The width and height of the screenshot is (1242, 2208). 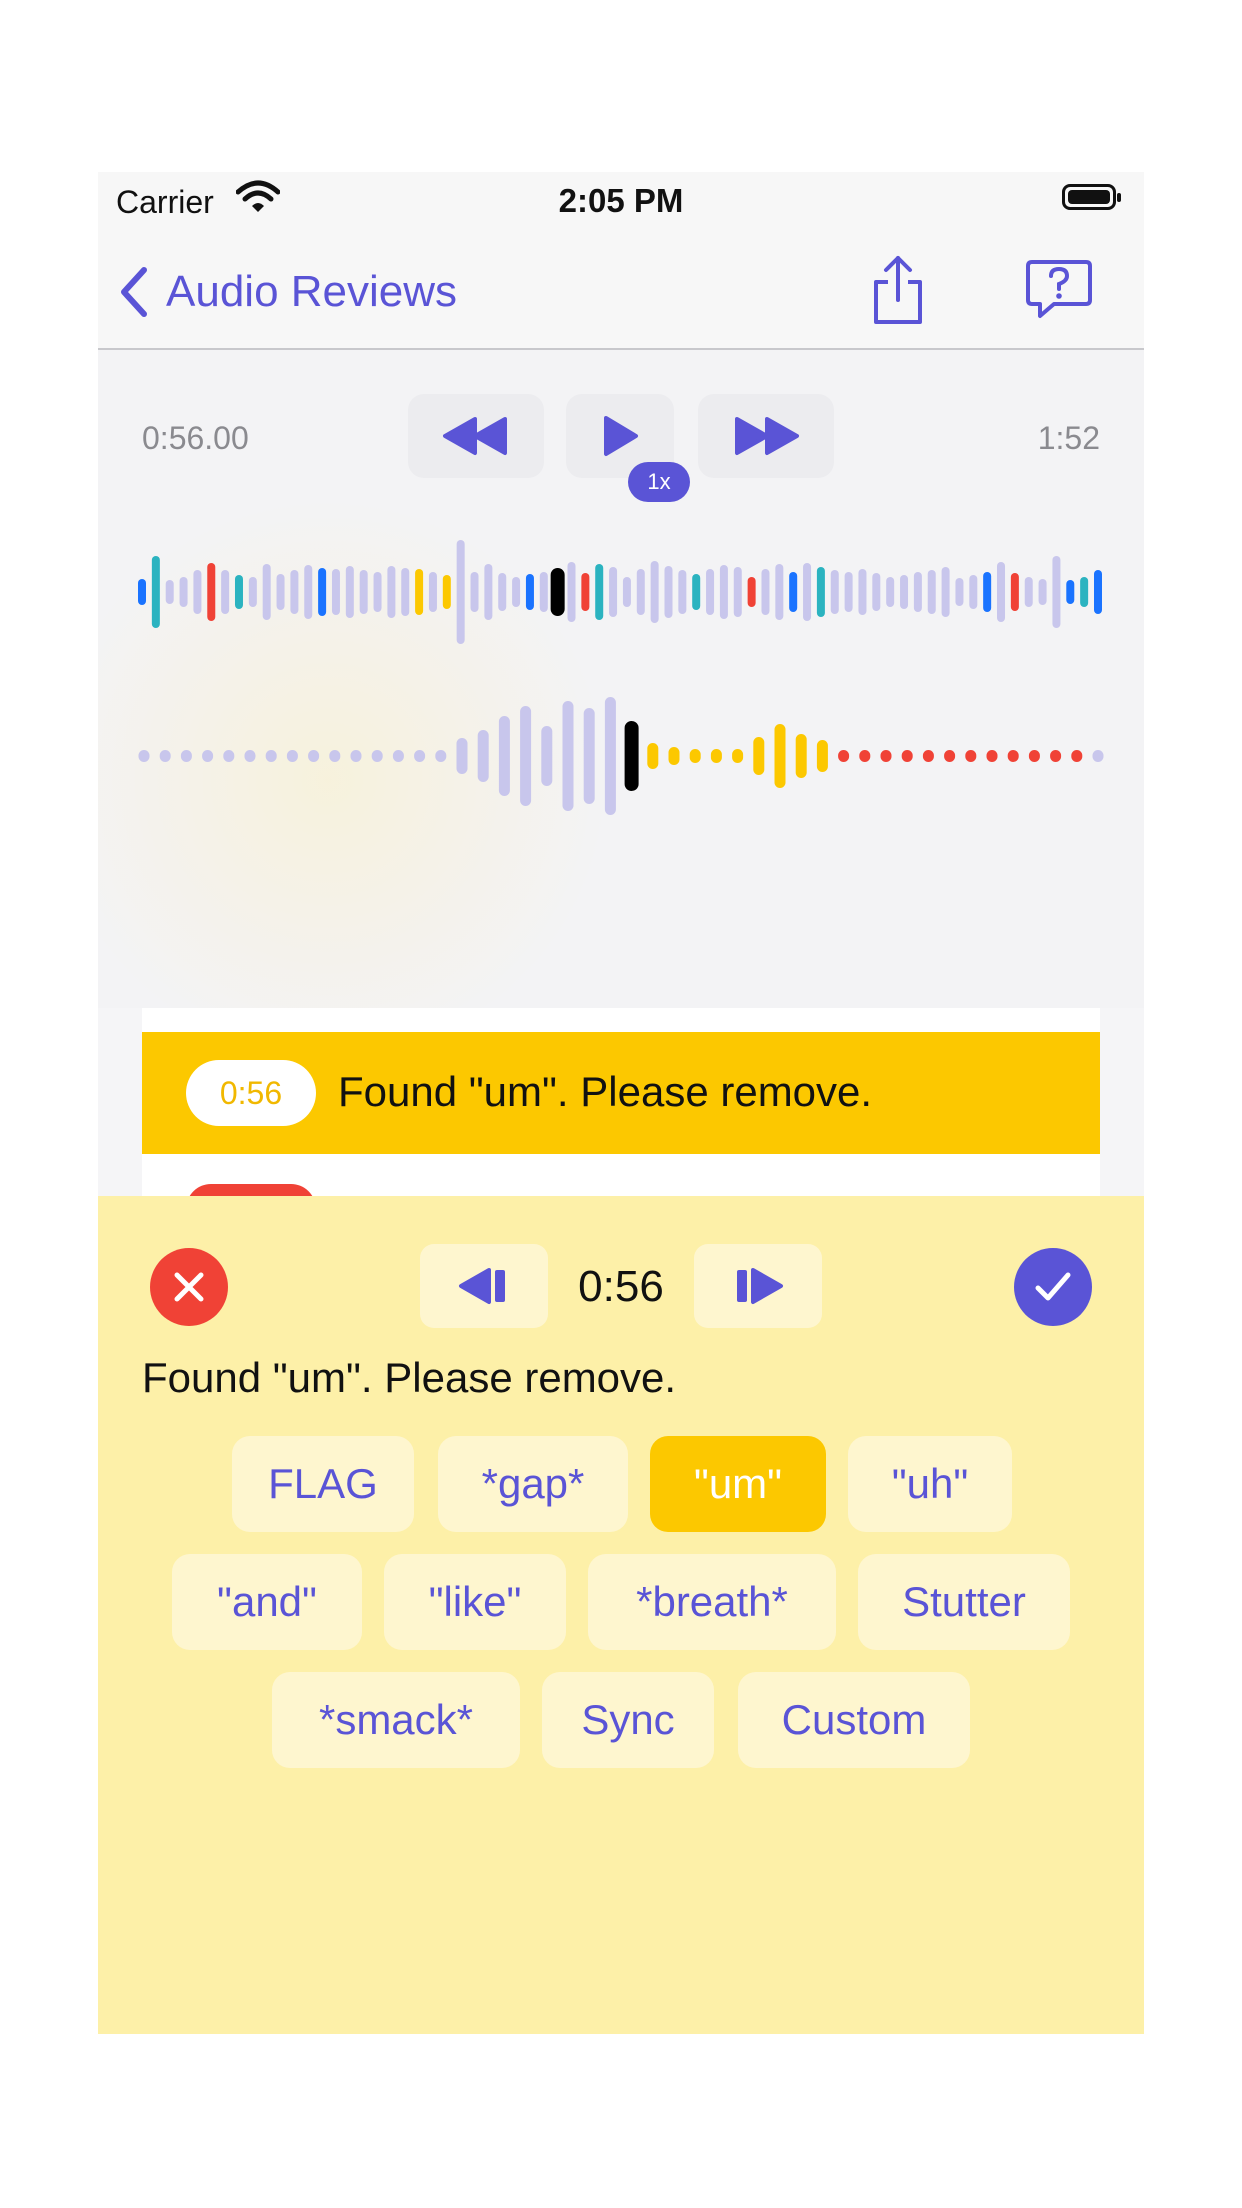 What do you see at coordinates (195, 438) in the screenshot?
I see `current-time: 0:56.00` at bounding box center [195, 438].